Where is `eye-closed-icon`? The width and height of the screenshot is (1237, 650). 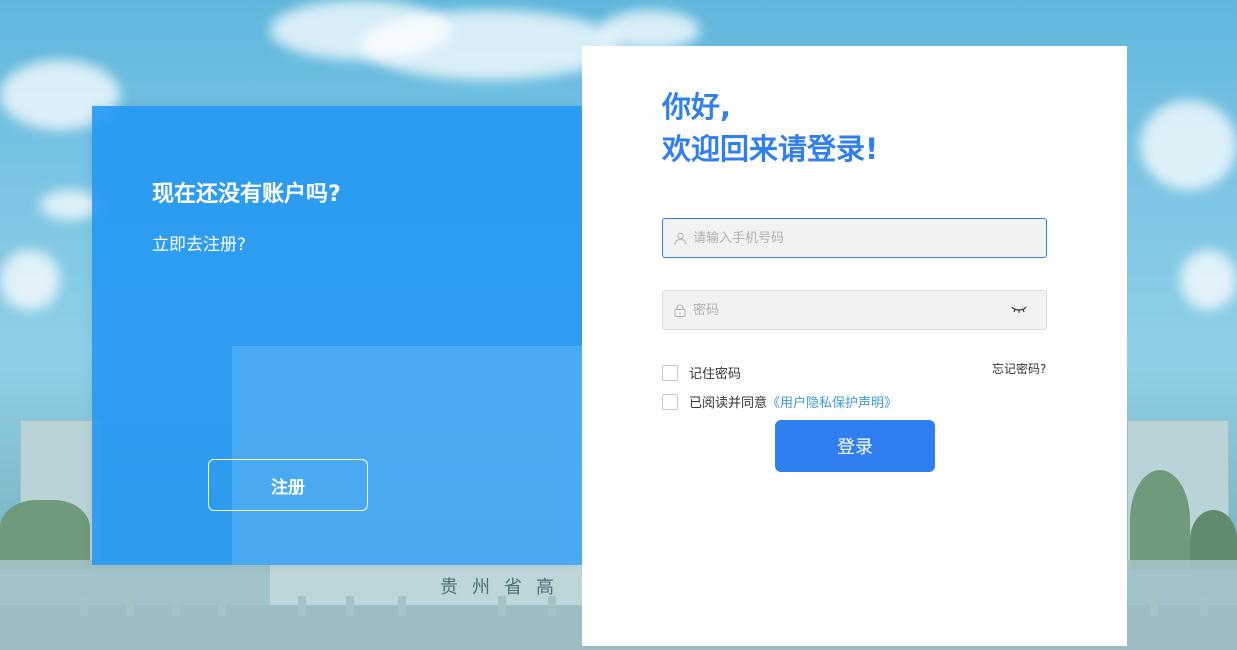 eye-closed-icon is located at coordinates (1019, 310).